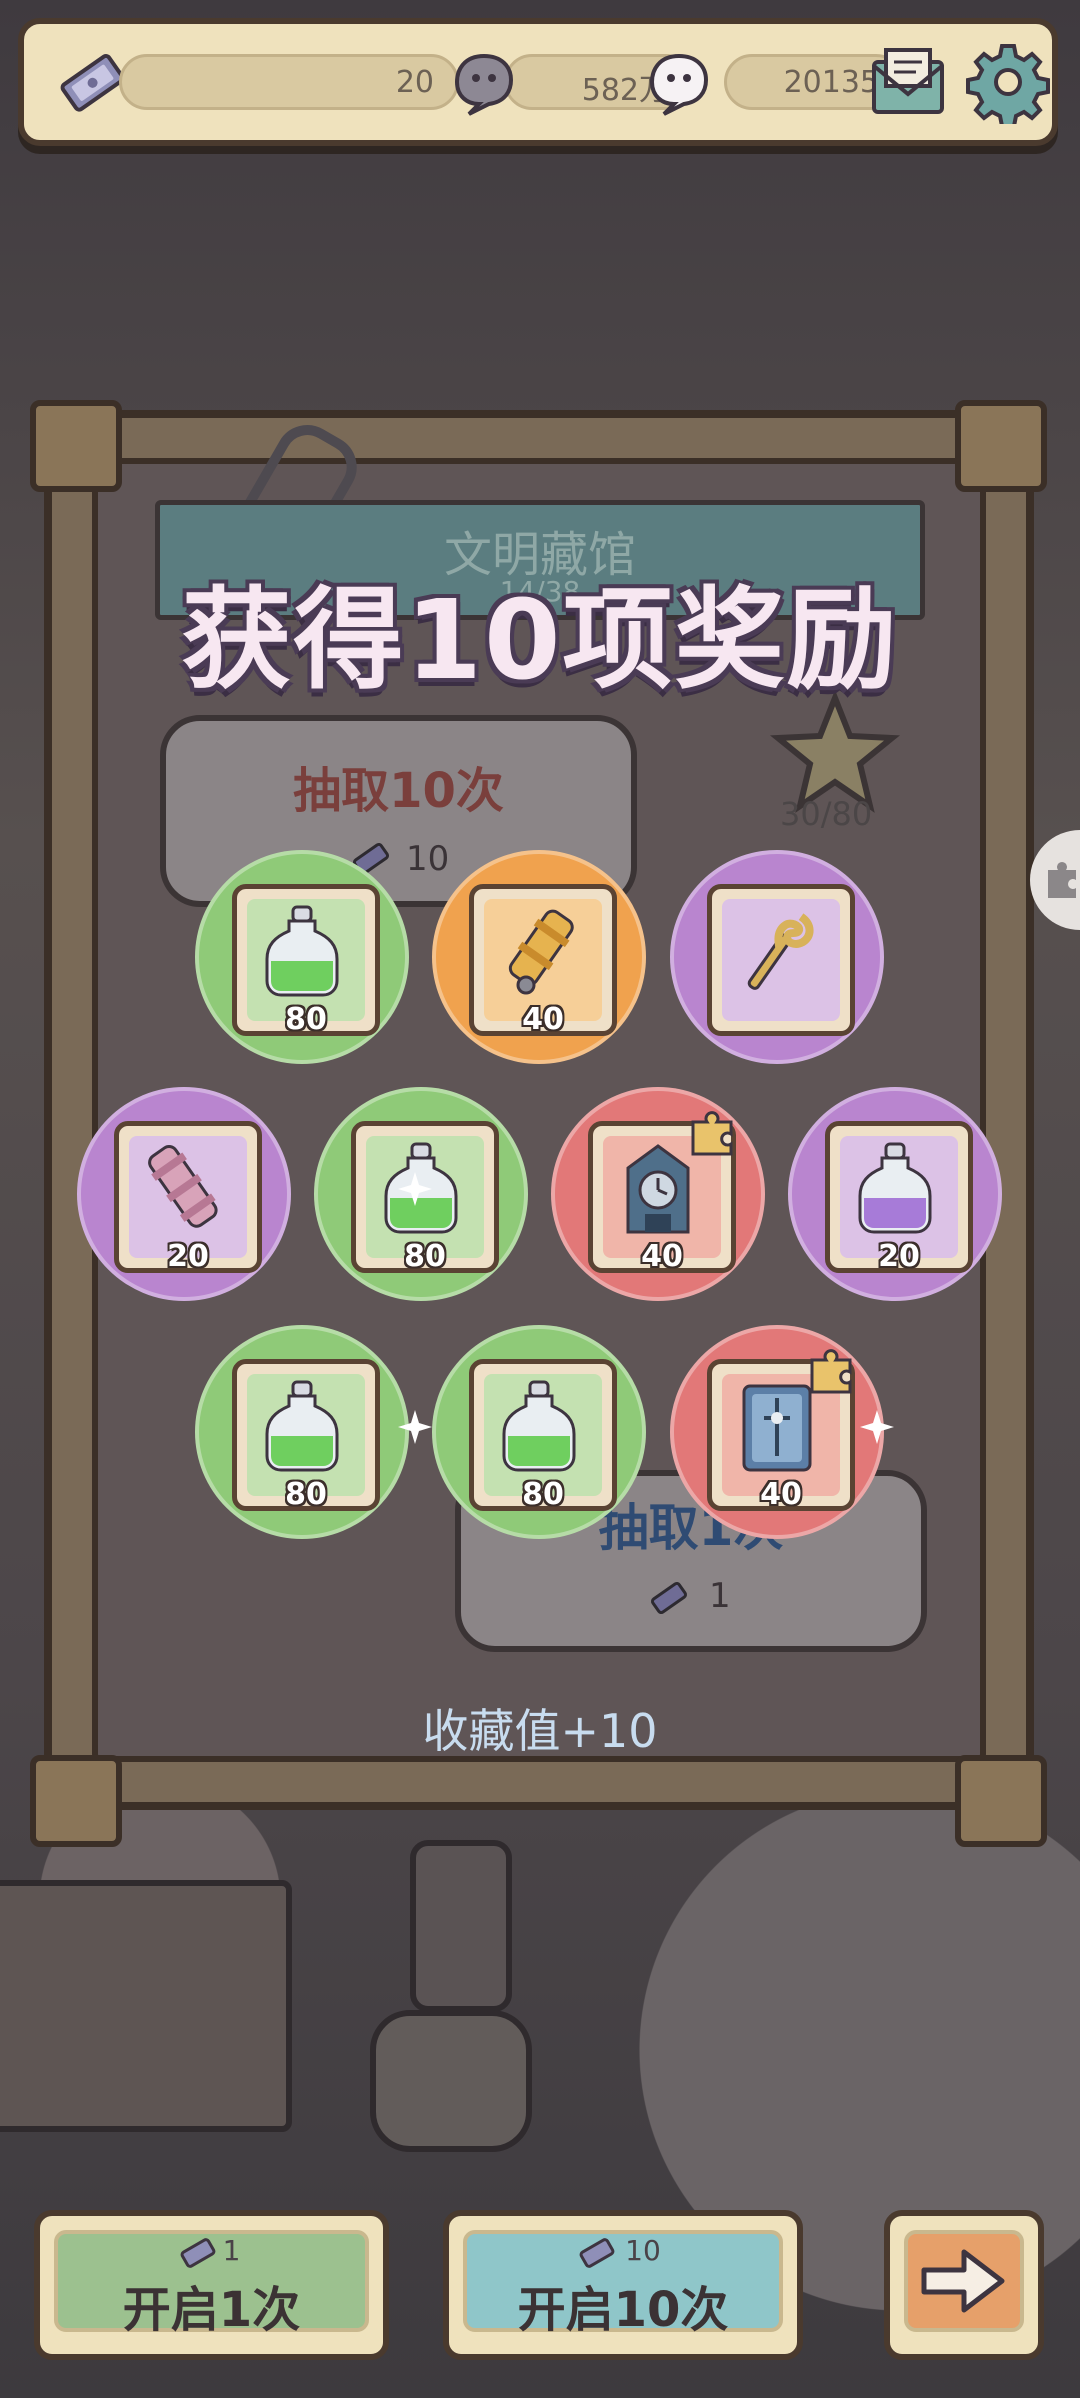 The width and height of the screenshot is (1080, 2398). Describe the element at coordinates (538, 82) in the screenshot. I see `resource-bar: 20 582万 20135` at that location.